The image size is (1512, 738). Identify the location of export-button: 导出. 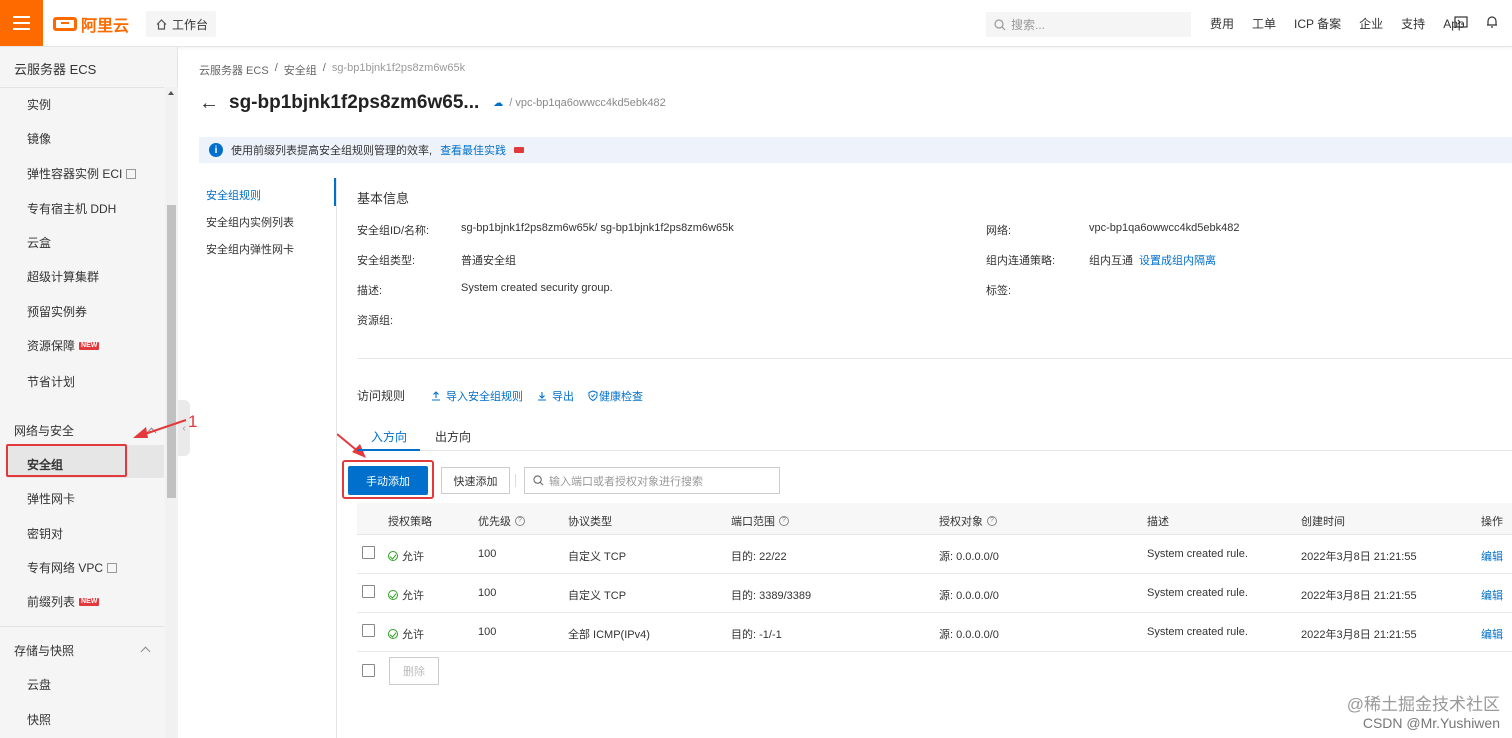
(555, 396).